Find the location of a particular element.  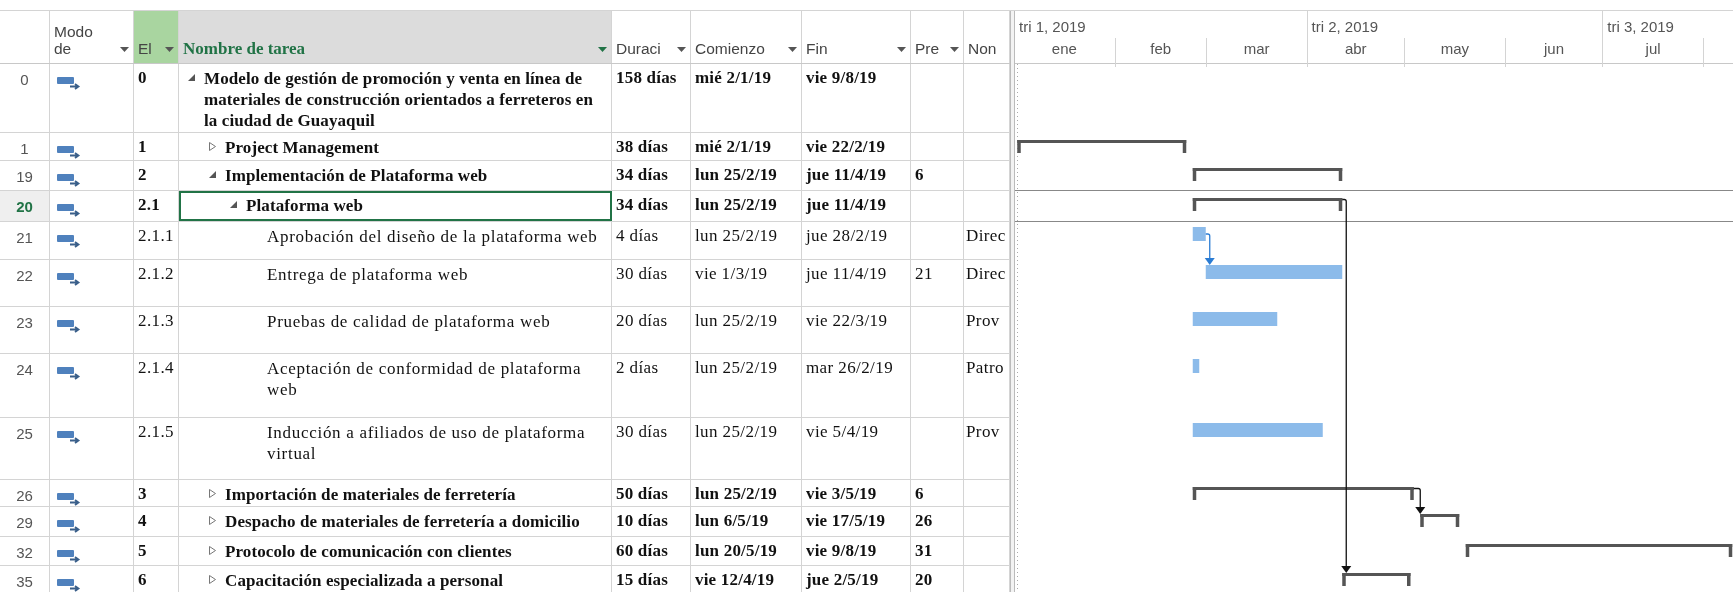

column-header: Fin is located at coordinates (856, 37).